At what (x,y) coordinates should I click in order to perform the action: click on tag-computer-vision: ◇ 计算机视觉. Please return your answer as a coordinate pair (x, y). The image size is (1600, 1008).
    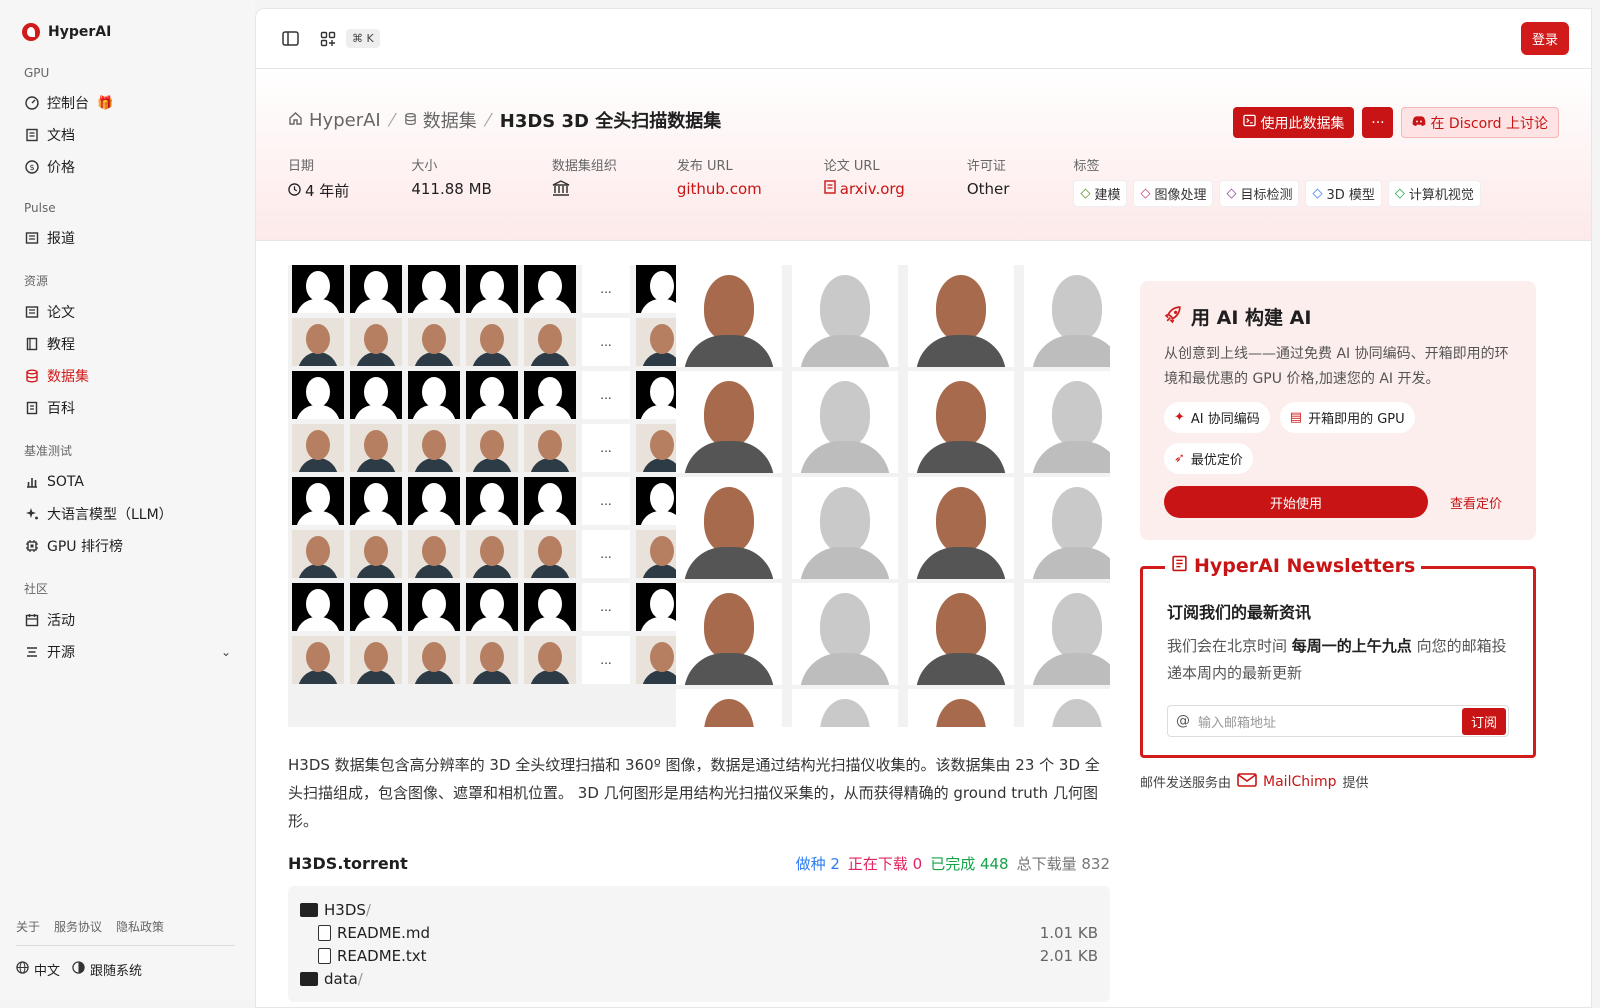
    Looking at the image, I should click on (1434, 193).